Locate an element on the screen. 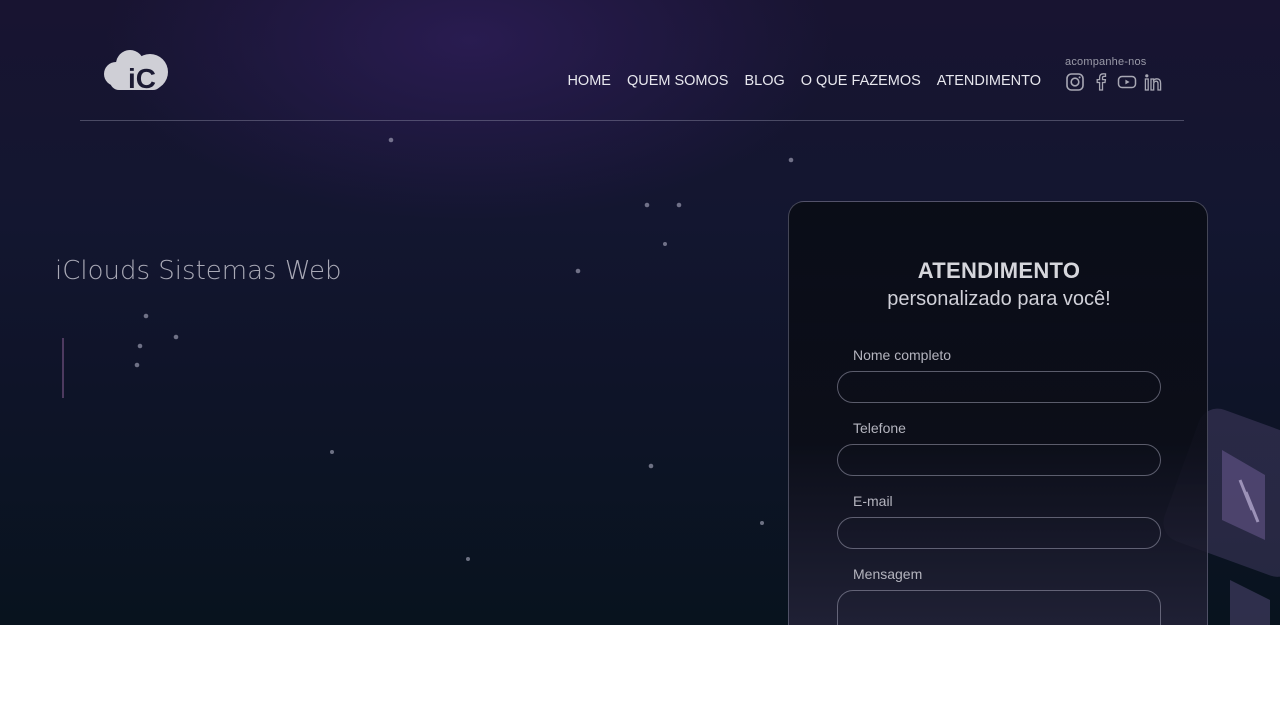  facebook-icon is located at coordinates (1101, 82).